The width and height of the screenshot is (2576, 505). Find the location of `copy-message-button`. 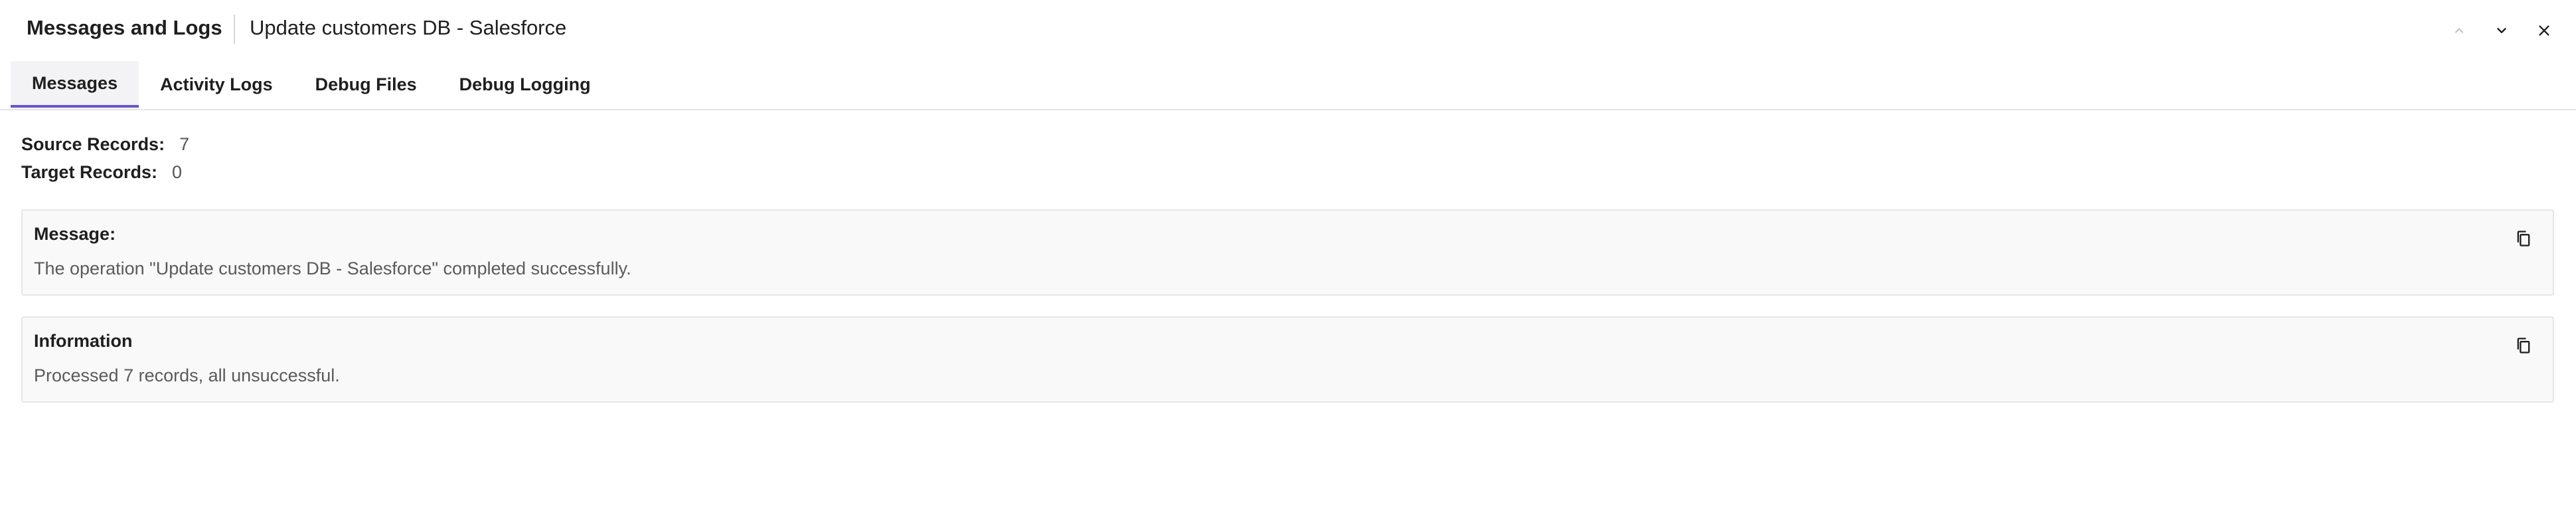

copy-message-button is located at coordinates (2523, 240).